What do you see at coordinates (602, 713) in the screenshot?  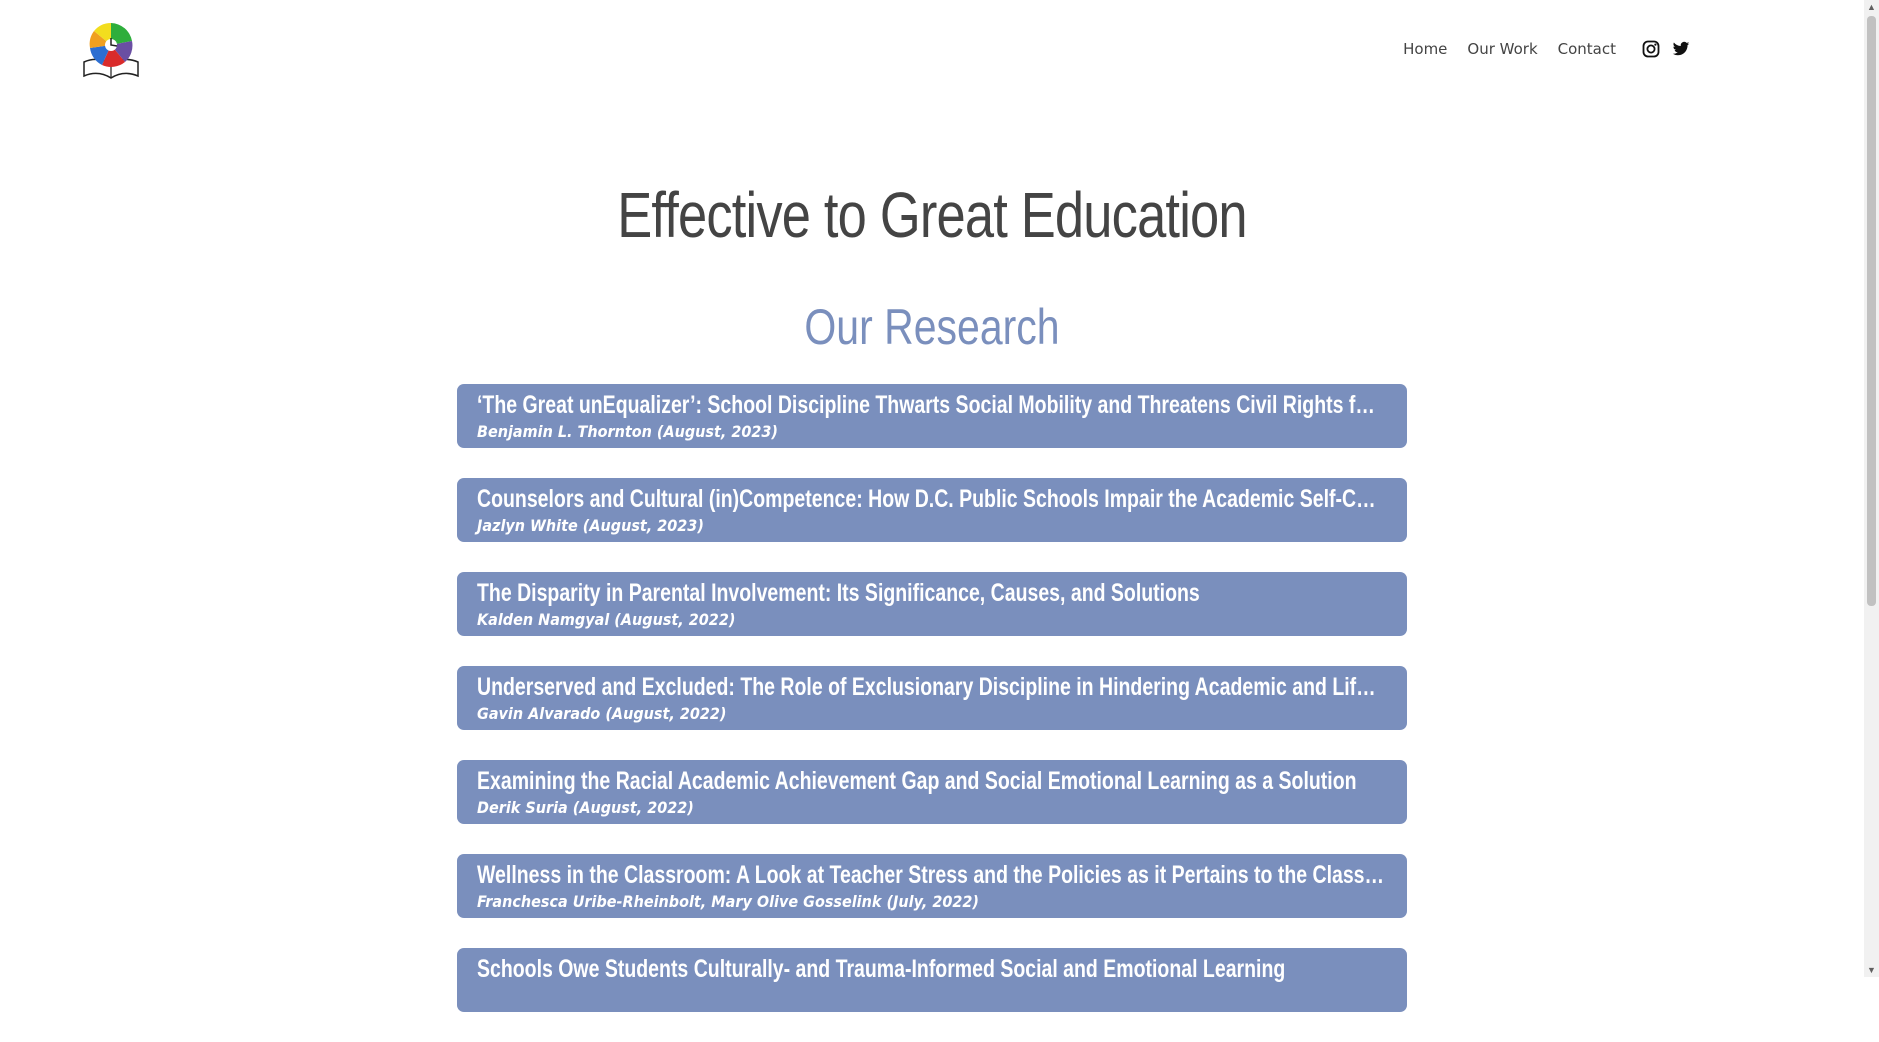 I see `research-author-date: Gavin Alvarado (August, 2022)` at bounding box center [602, 713].